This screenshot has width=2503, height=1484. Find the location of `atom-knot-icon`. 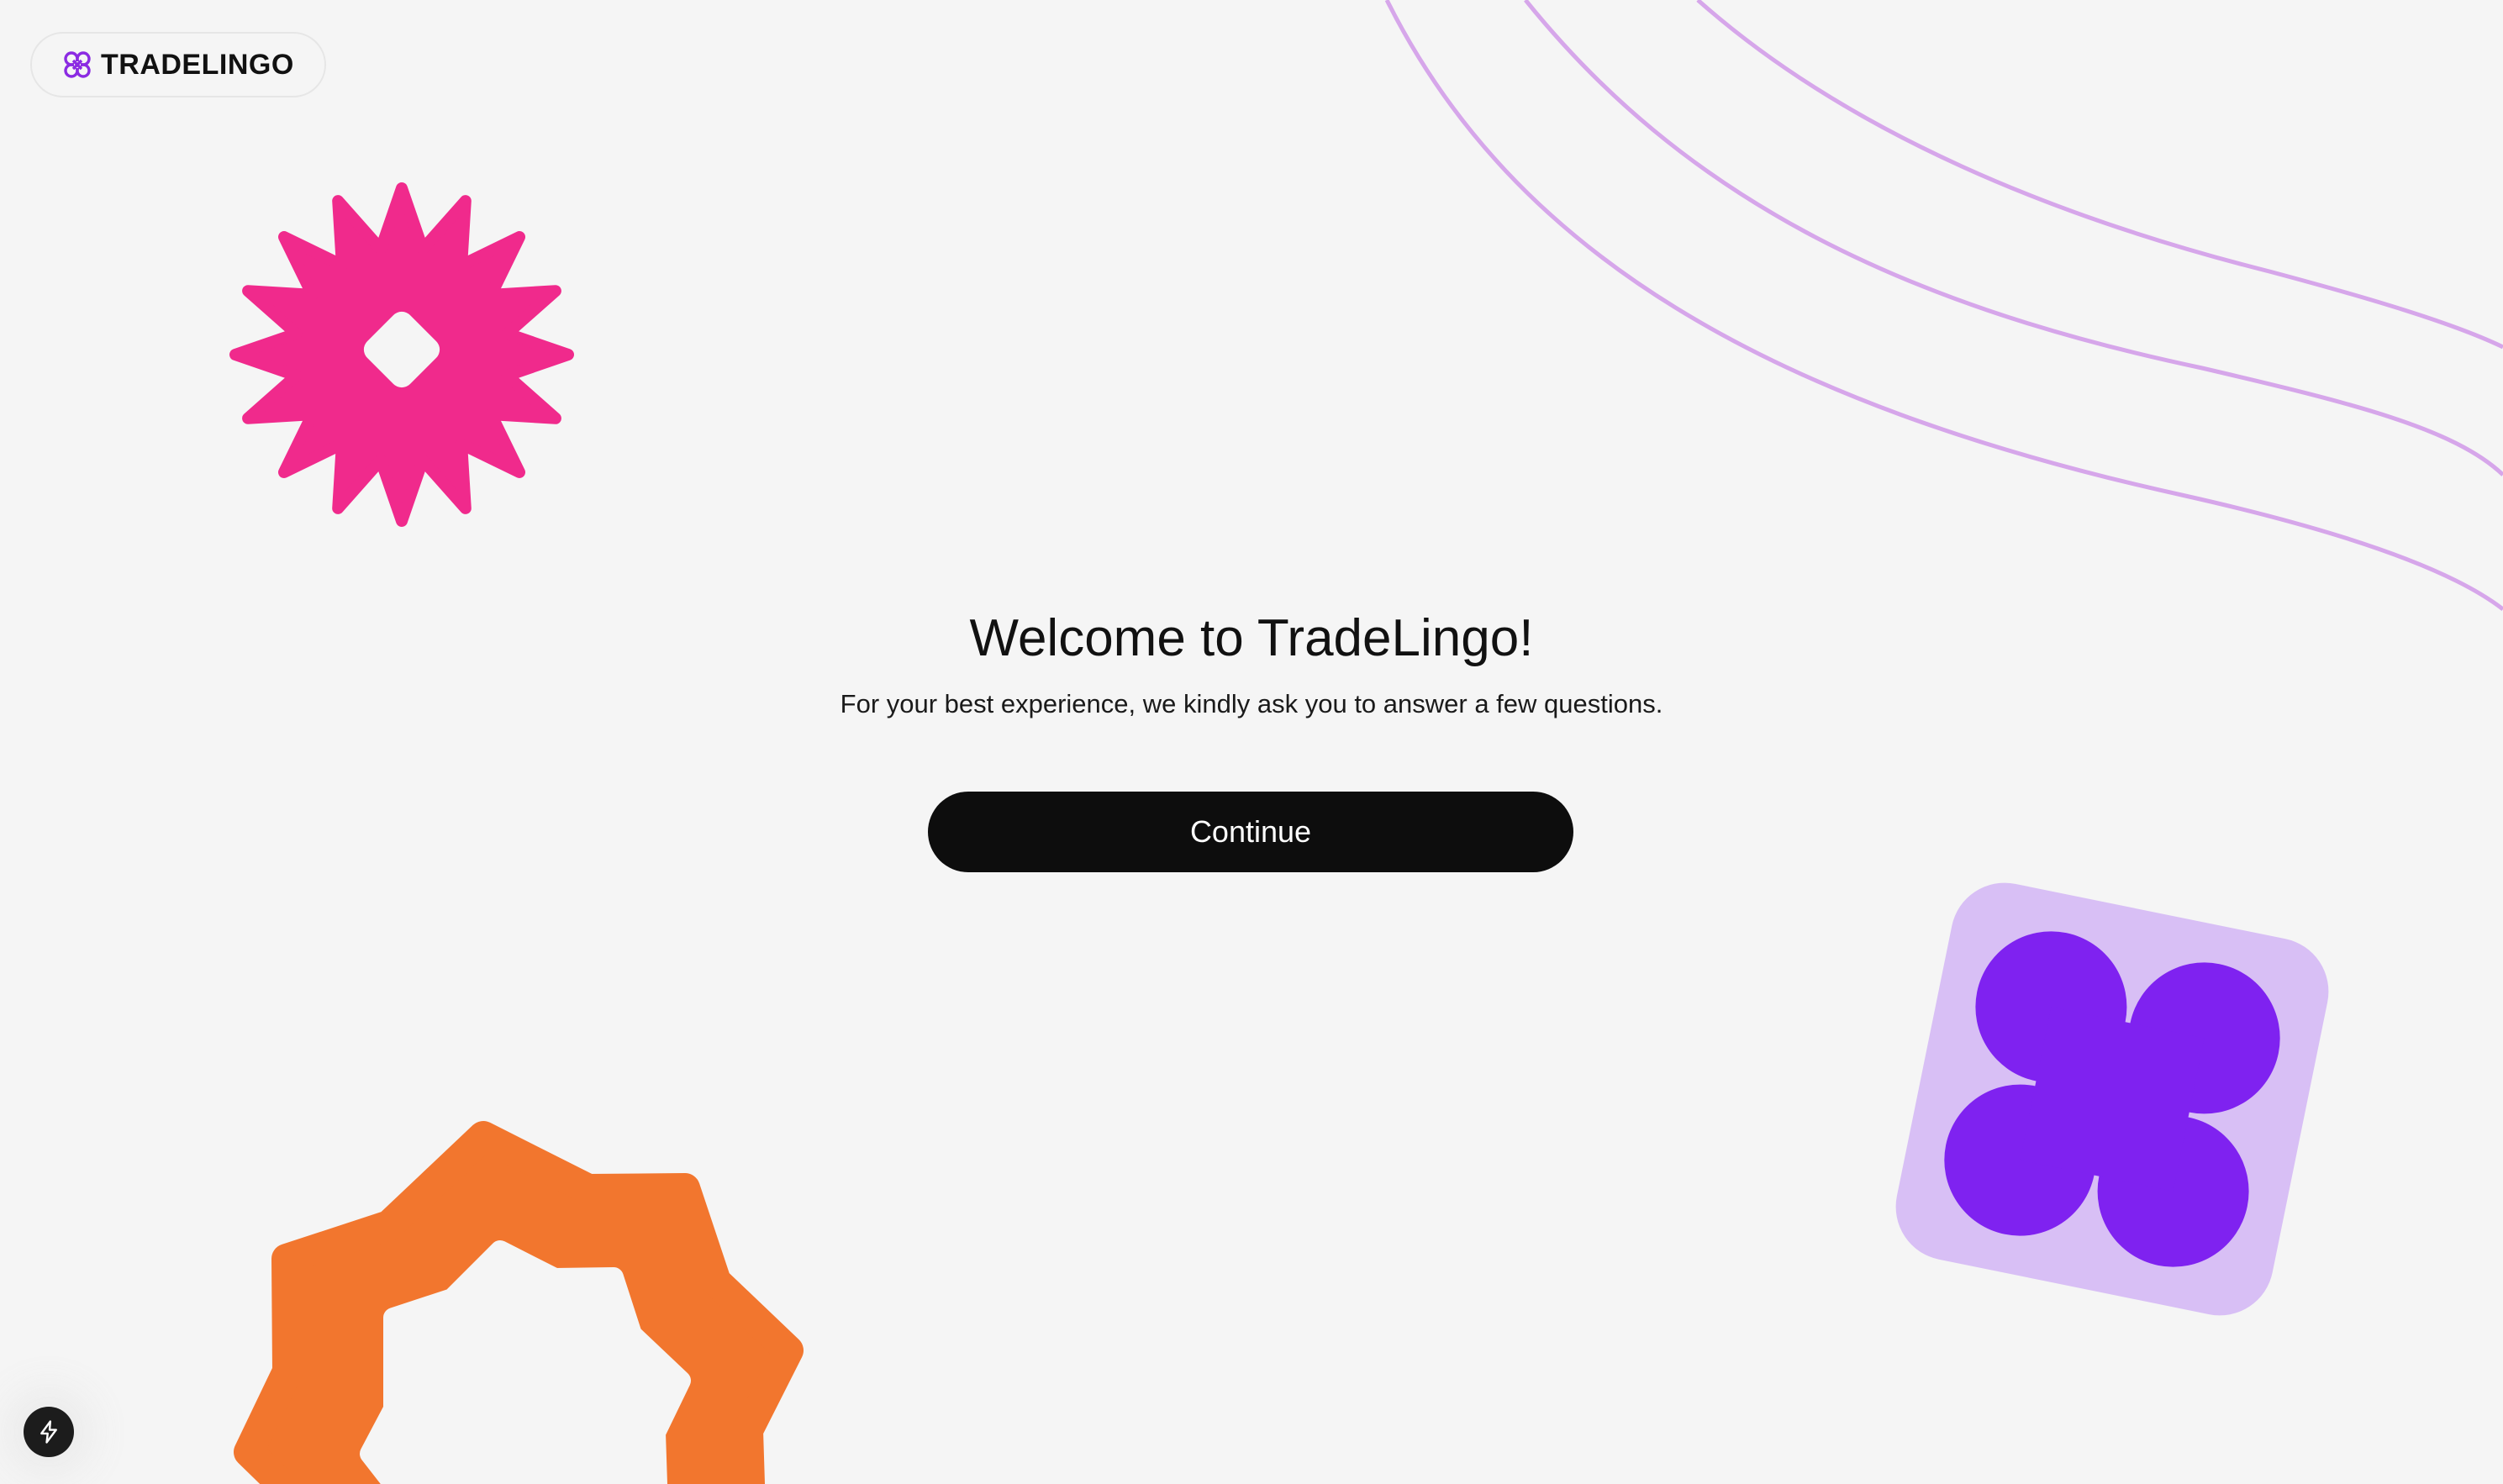

atom-knot-icon is located at coordinates (77, 65).